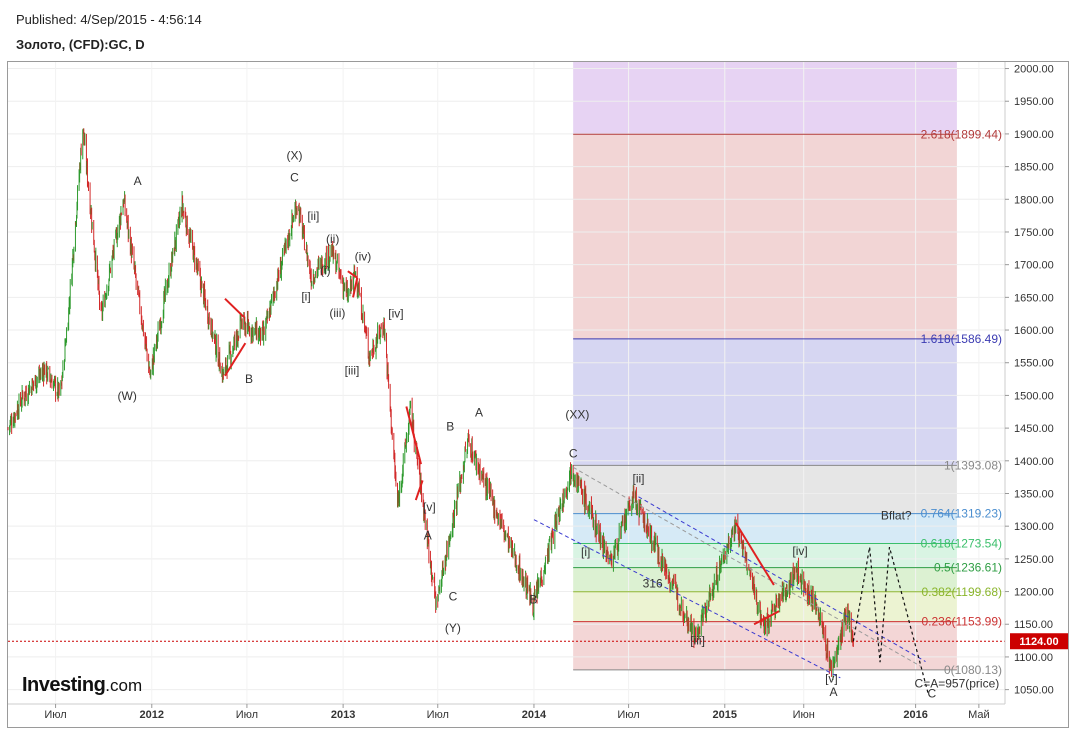 This screenshot has width=1073, height=733. I want to click on x-tick-label: 2013, so click(343, 715).